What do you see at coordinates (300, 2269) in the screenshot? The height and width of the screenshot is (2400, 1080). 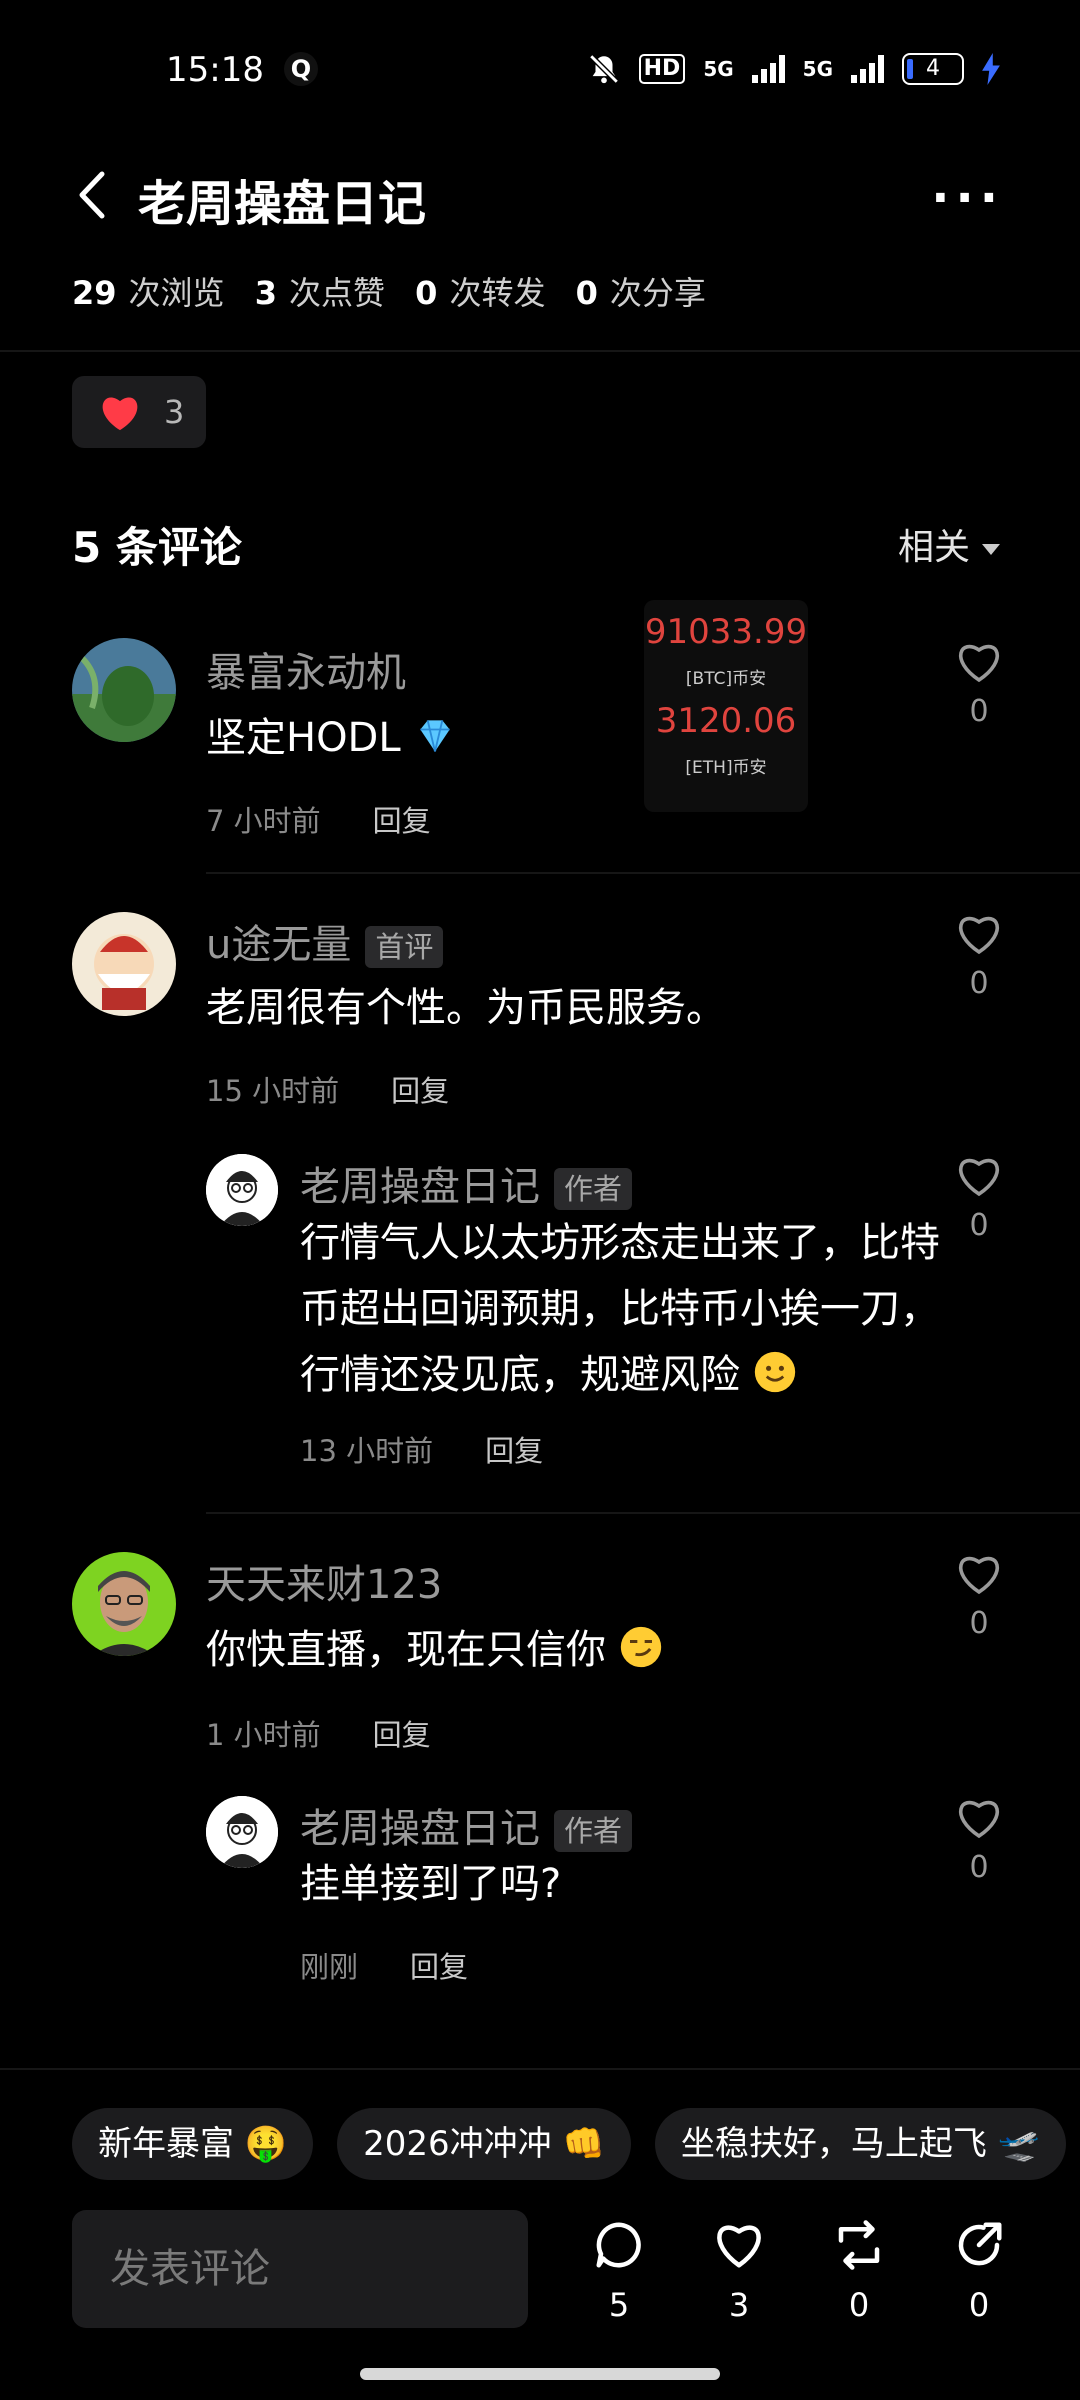 I see `comment-input: 发表评论` at bounding box center [300, 2269].